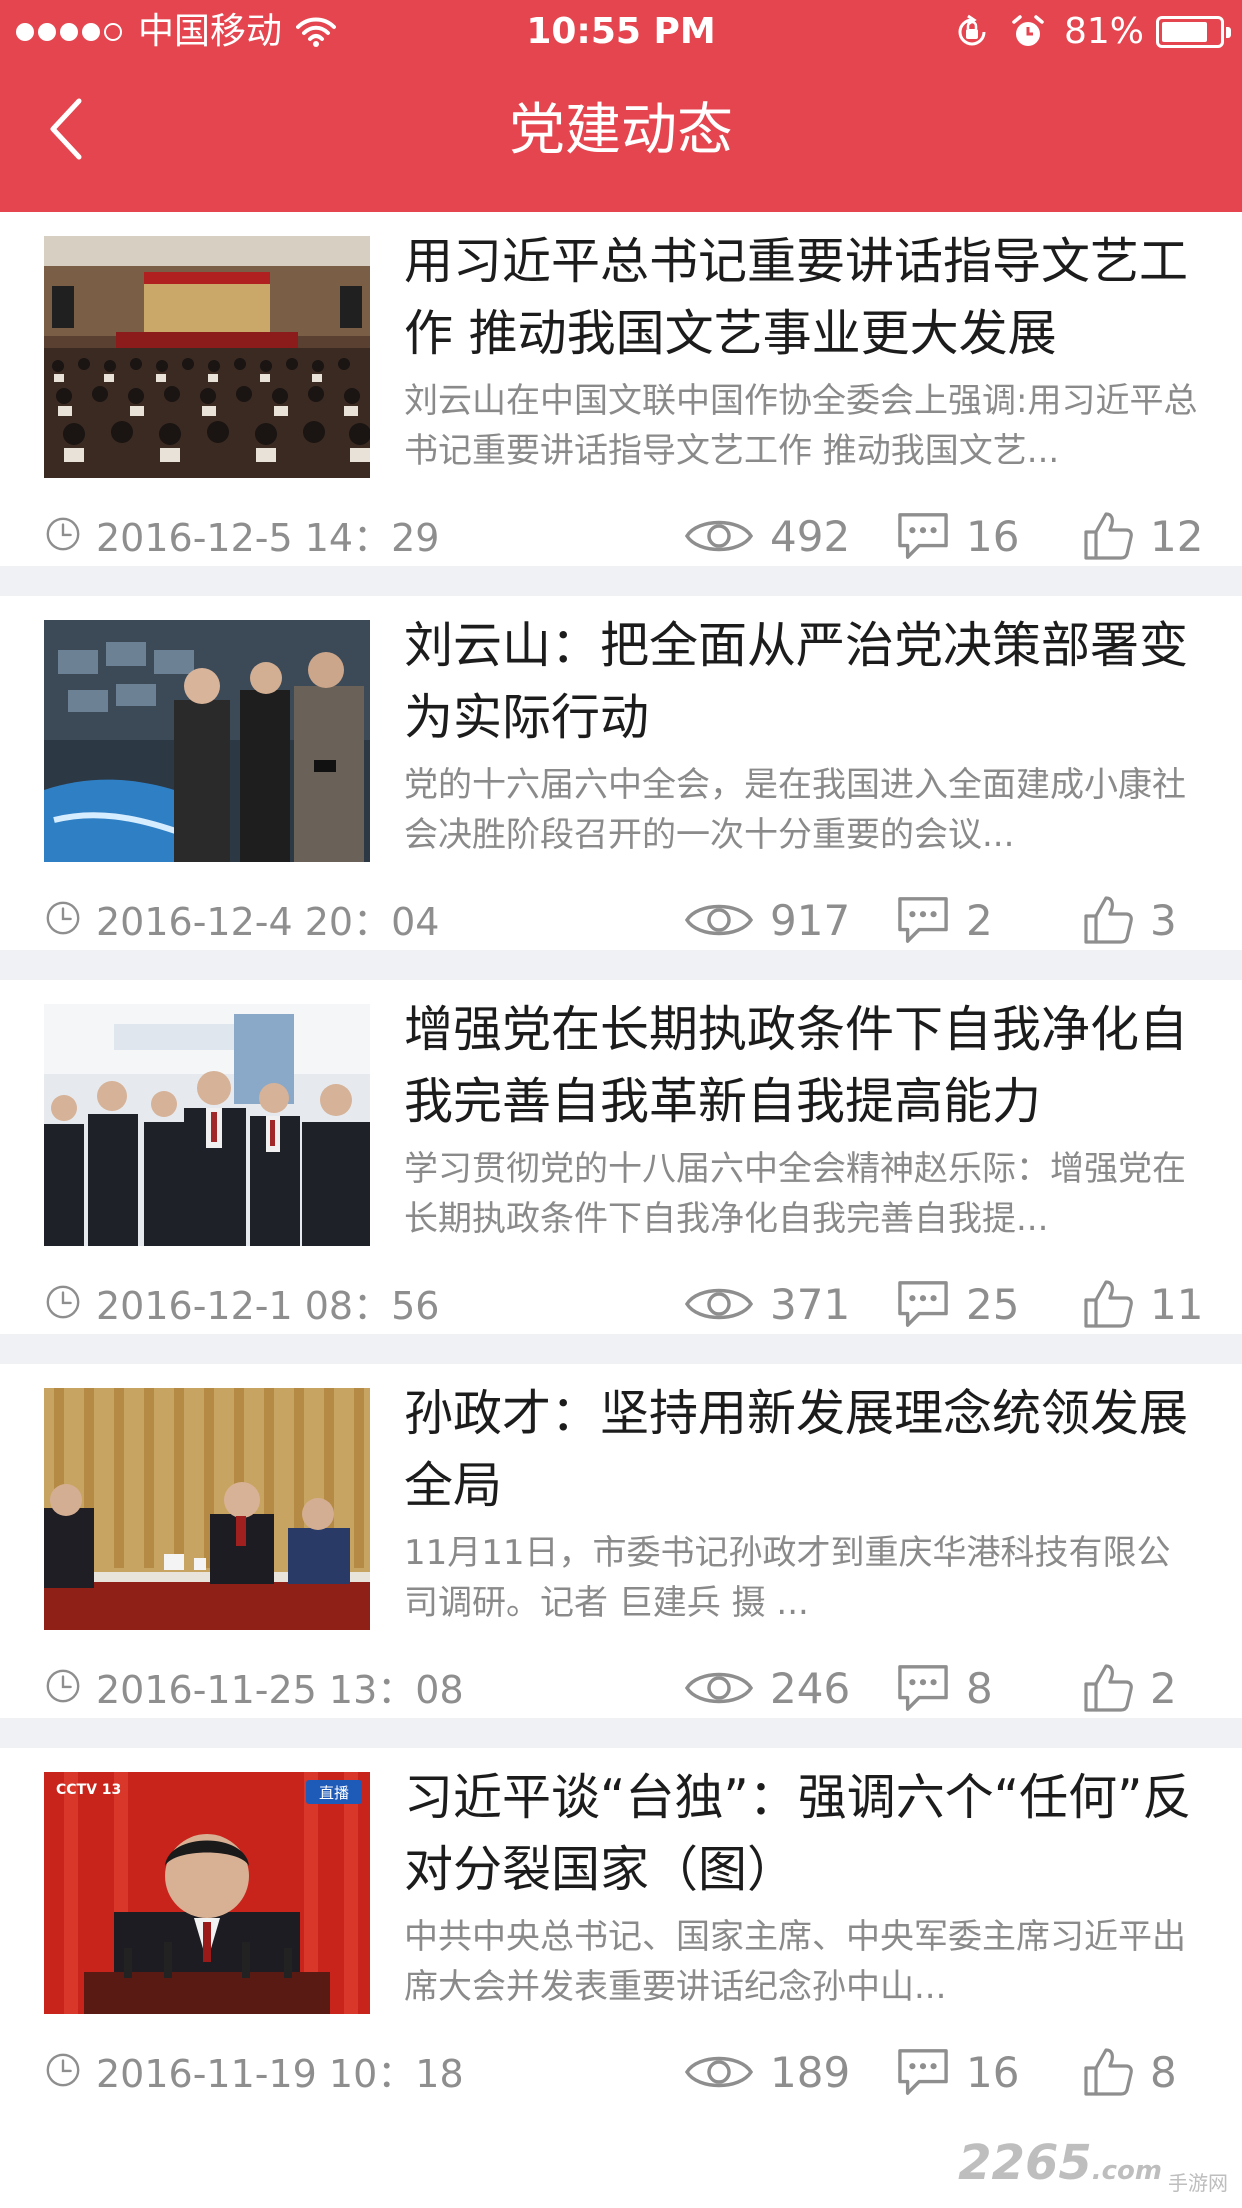  Describe the element at coordinates (993, 1304) in the screenshot. I see `comment-count-text: 25` at that location.